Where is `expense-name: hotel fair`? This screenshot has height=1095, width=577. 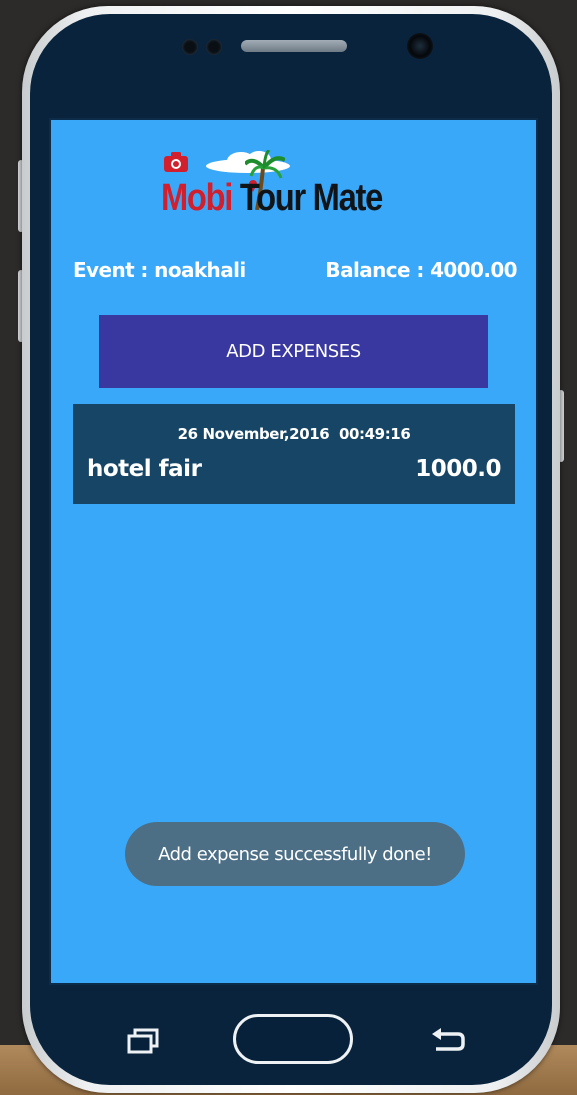
expense-name: hotel fair is located at coordinates (144, 469).